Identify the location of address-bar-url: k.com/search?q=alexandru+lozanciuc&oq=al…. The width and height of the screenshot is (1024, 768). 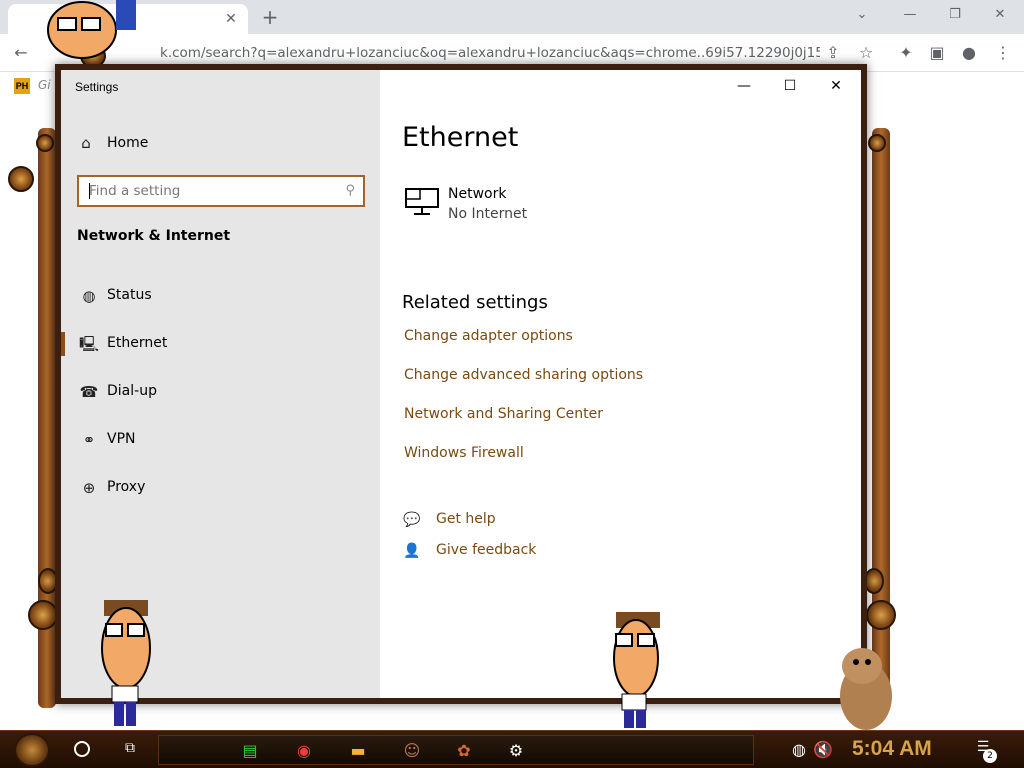
(490, 53).